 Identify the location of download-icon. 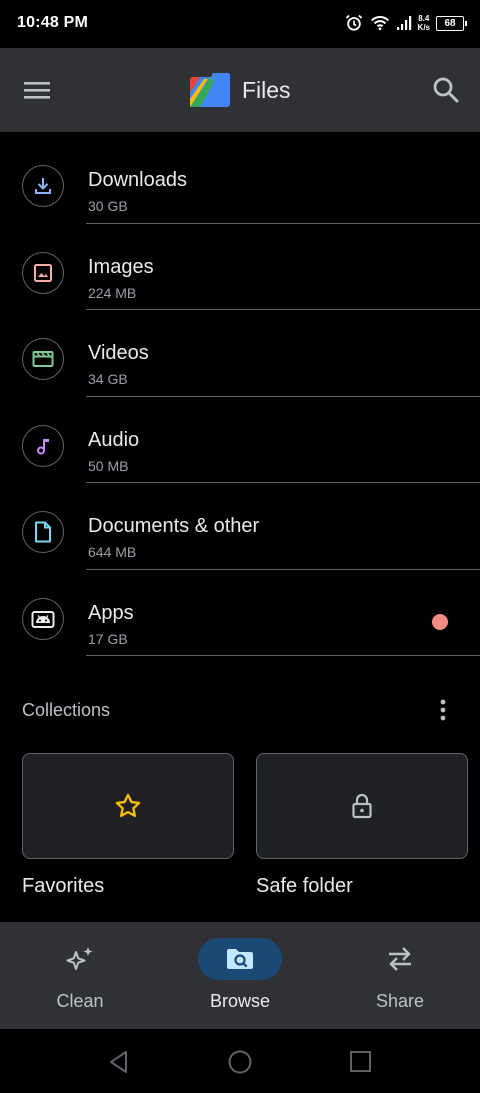
(43, 186).